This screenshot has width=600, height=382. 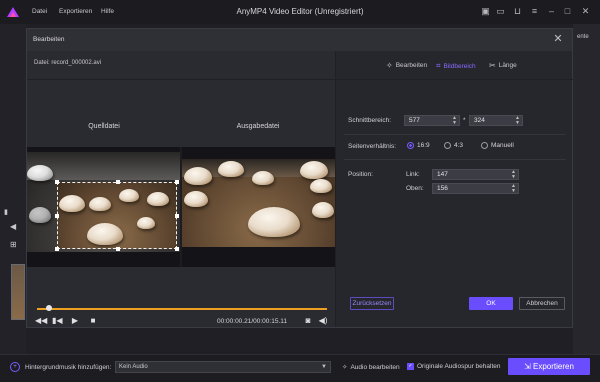 What do you see at coordinates (456, 66) in the screenshot?
I see `tab-bildbereich: ⌗ Bildbereich` at bounding box center [456, 66].